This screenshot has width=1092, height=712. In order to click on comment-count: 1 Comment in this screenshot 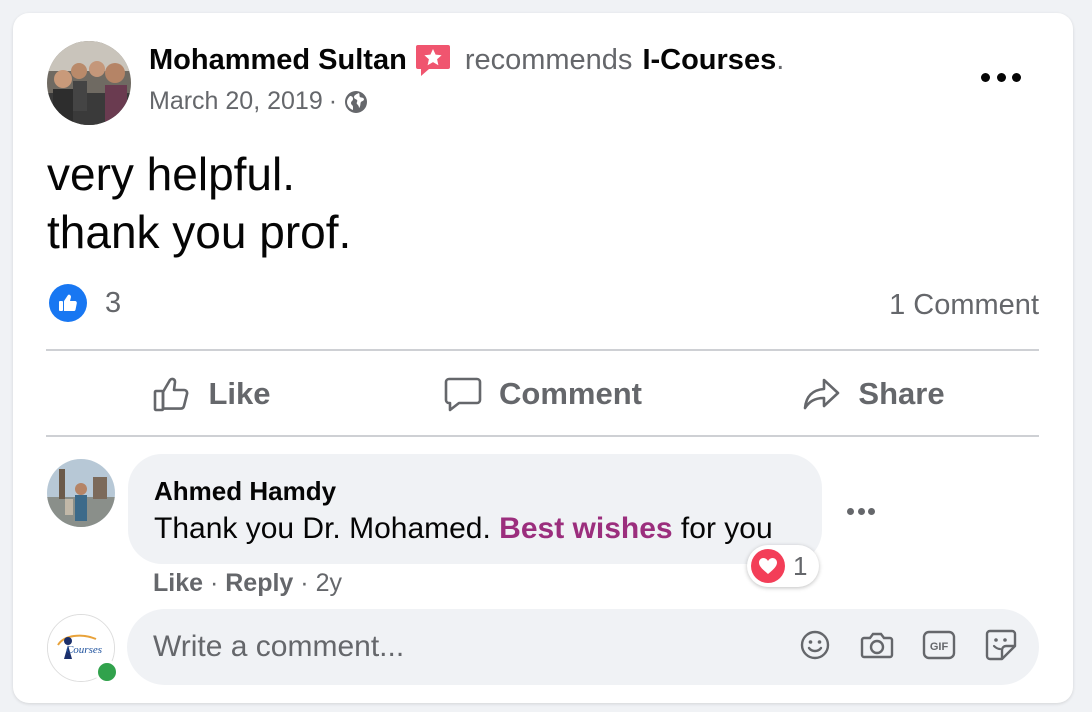, I will do `click(964, 305)`.